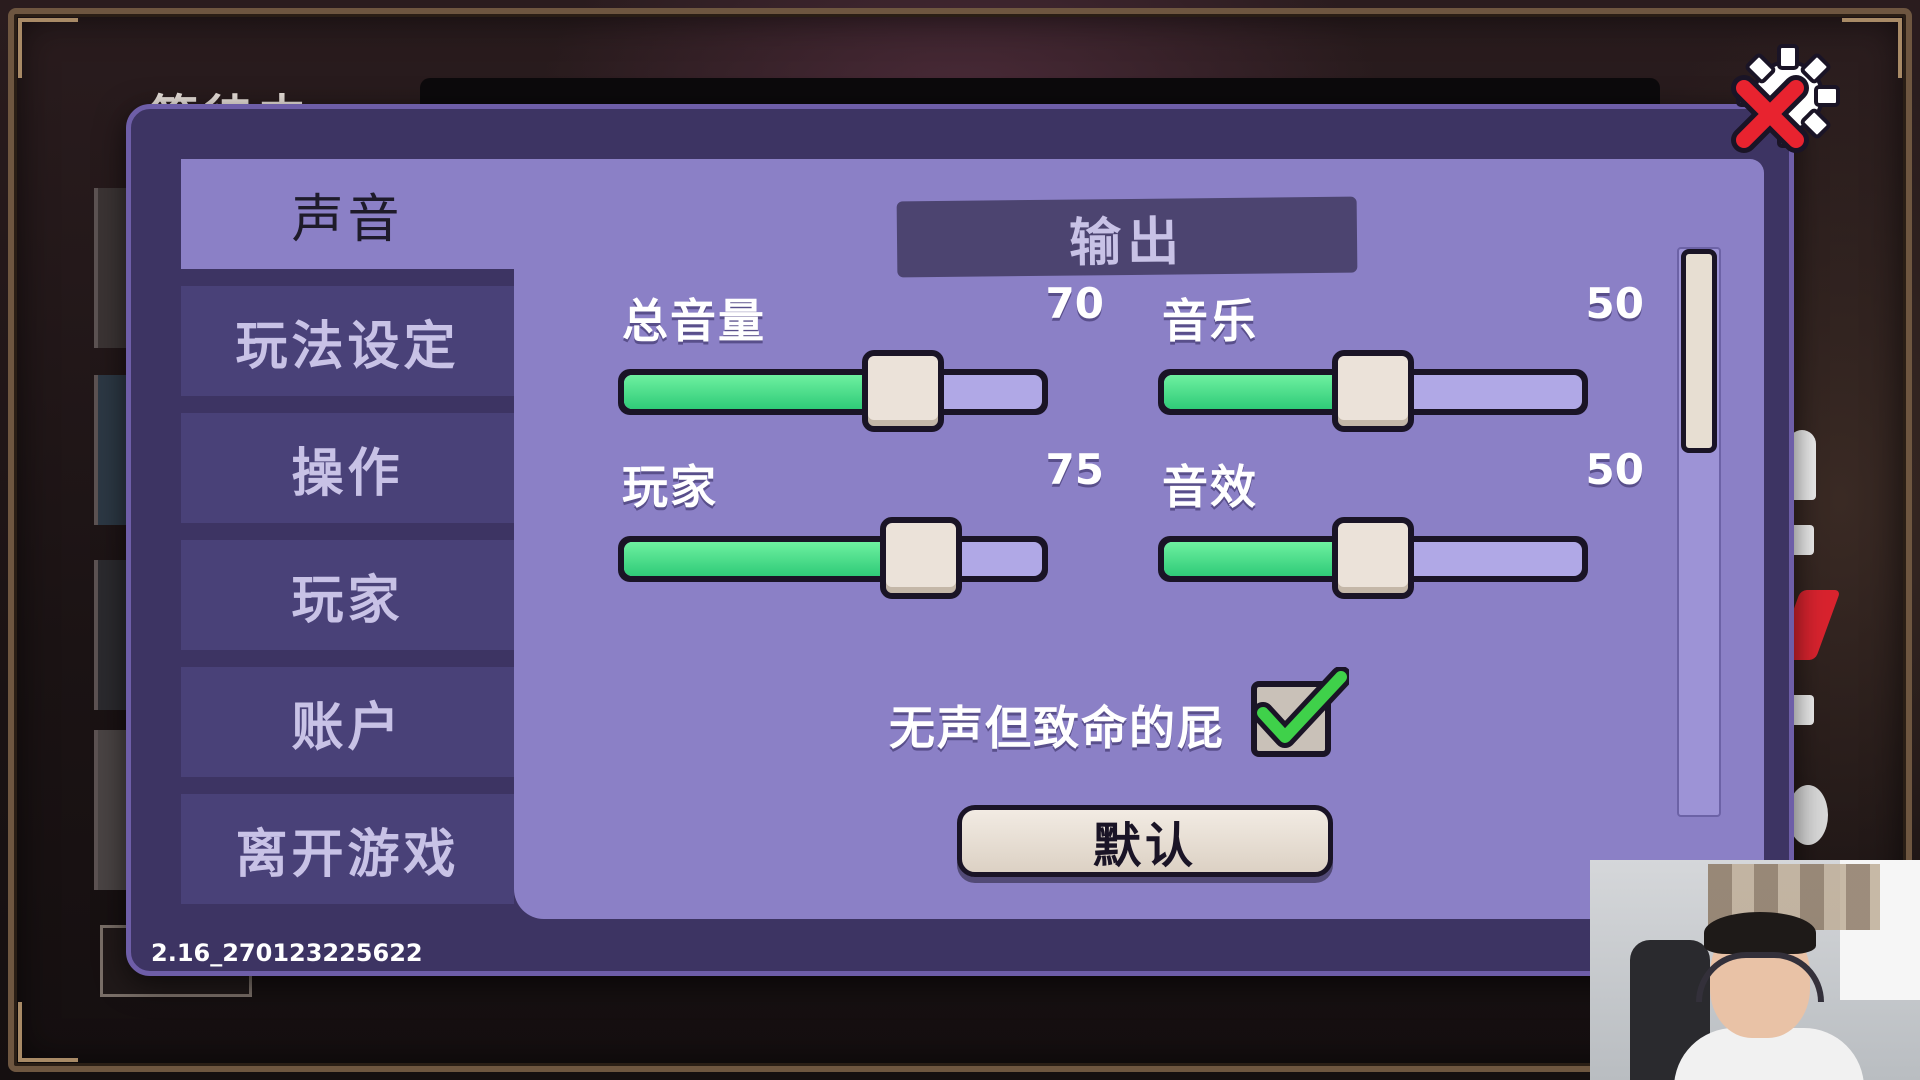 This screenshot has width=1920, height=1080. What do you see at coordinates (1614, 303) in the screenshot?
I see `music-volume-value: 50` at bounding box center [1614, 303].